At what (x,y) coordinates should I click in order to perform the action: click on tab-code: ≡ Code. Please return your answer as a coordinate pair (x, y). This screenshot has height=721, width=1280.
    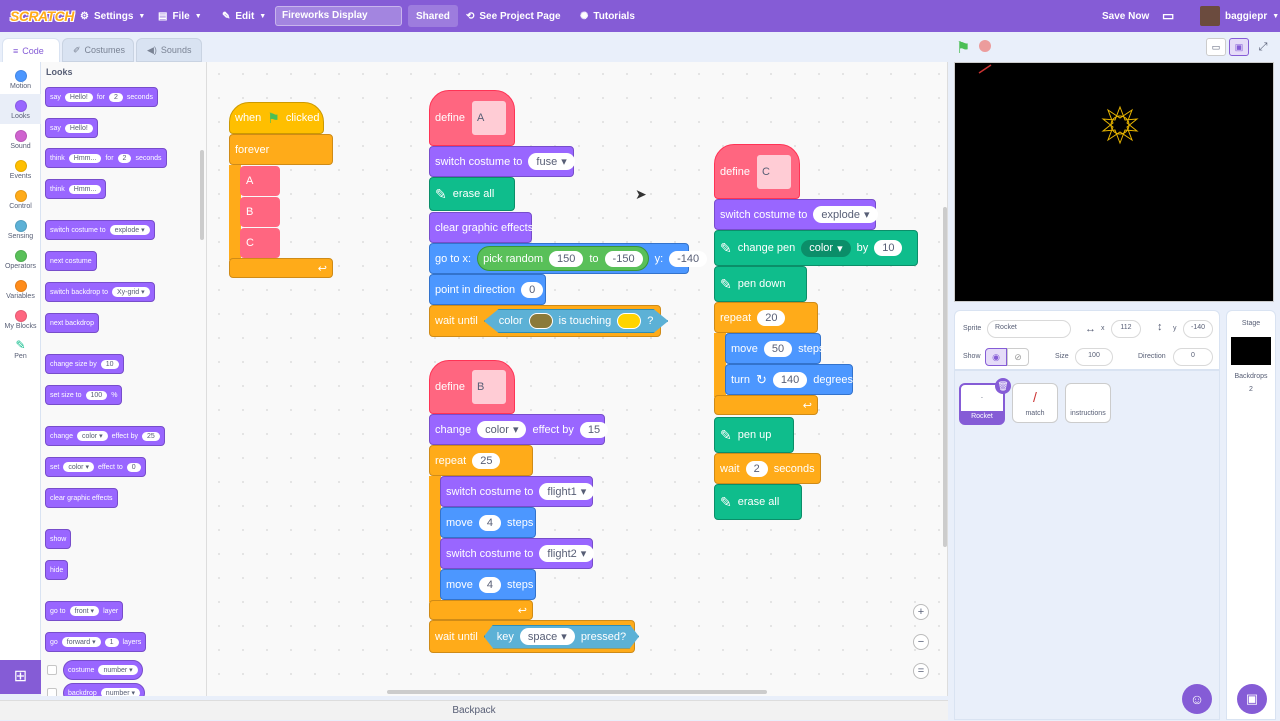
    Looking at the image, I should click on (31, 50).